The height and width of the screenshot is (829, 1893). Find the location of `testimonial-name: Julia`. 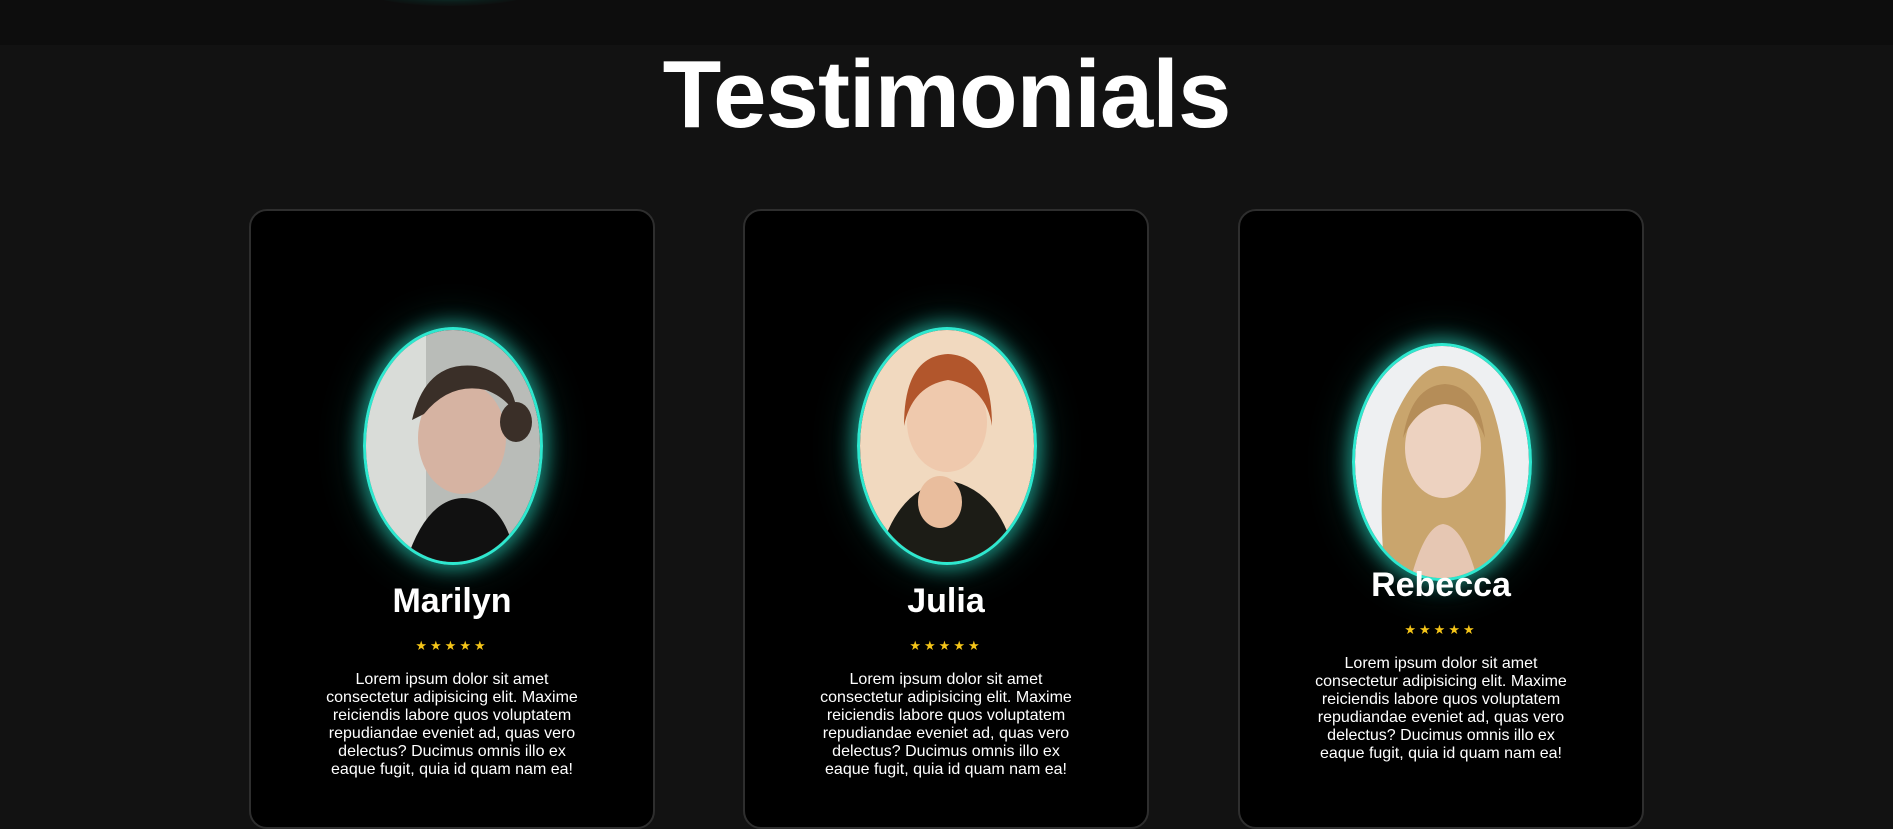

testimonial-name: Julia is located at coordinates (946, 601).